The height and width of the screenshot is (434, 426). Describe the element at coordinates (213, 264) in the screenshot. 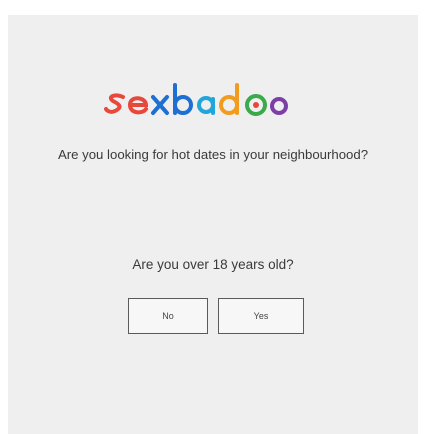

I see `age-question: Are you over 18 years old?` at that location.